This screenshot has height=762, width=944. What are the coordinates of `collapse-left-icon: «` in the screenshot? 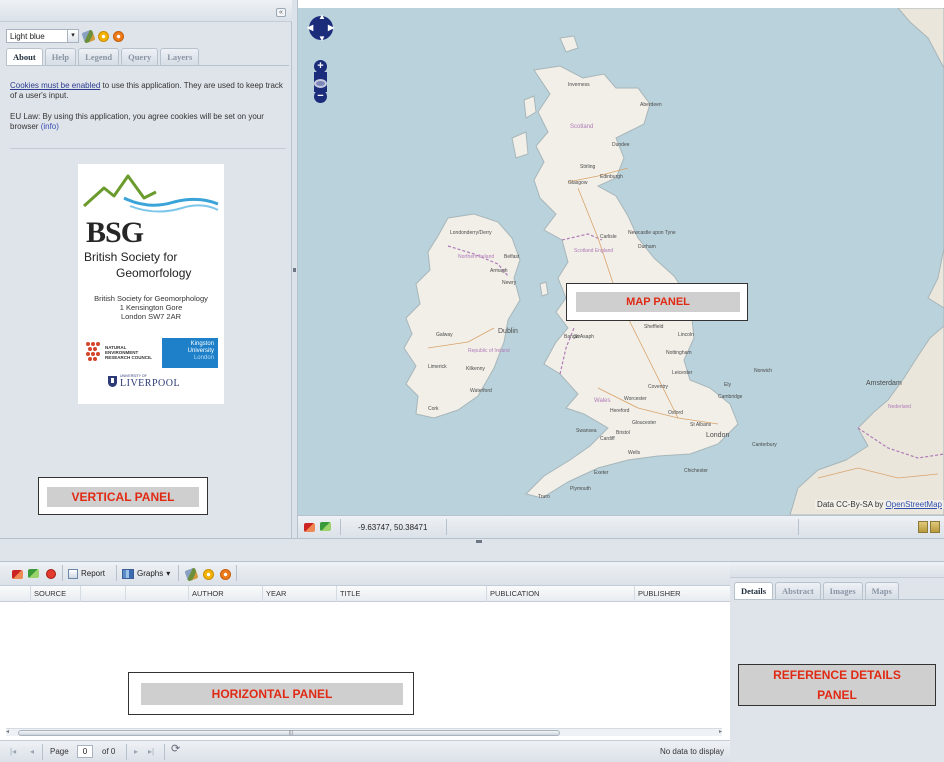 It's located at (281, 12).